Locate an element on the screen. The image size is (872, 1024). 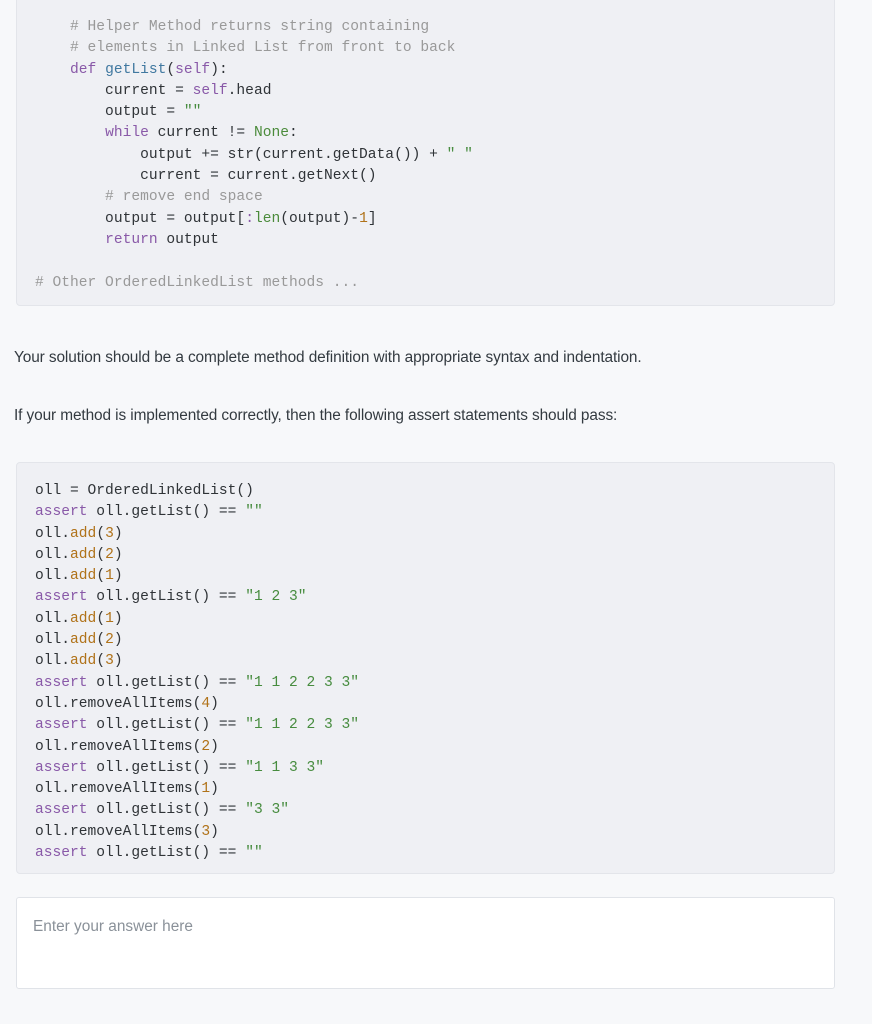
answer-box is located at coordinates (425, 943).